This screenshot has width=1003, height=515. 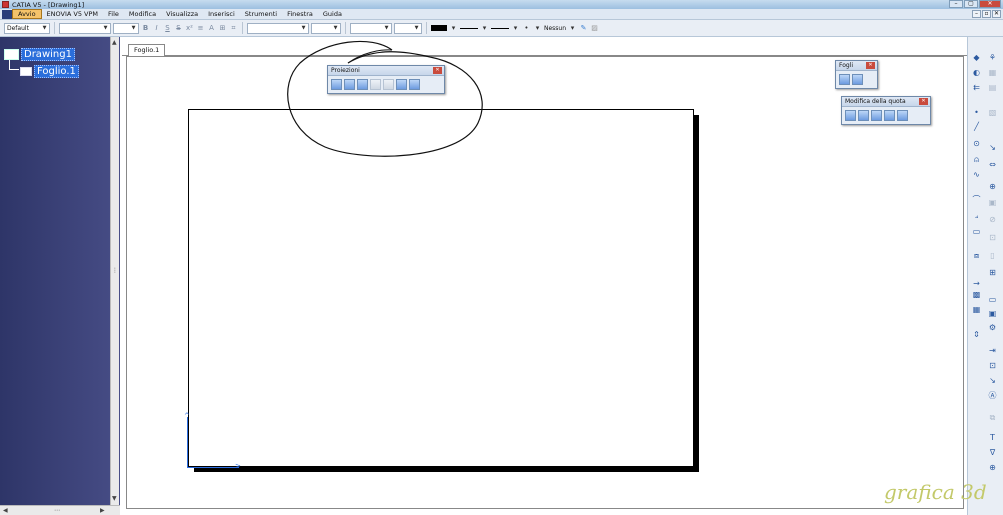 What do you see at coordinates (113, 14) in the screenshot?
I see `menu-file: File` at bounding box center [113, 14].